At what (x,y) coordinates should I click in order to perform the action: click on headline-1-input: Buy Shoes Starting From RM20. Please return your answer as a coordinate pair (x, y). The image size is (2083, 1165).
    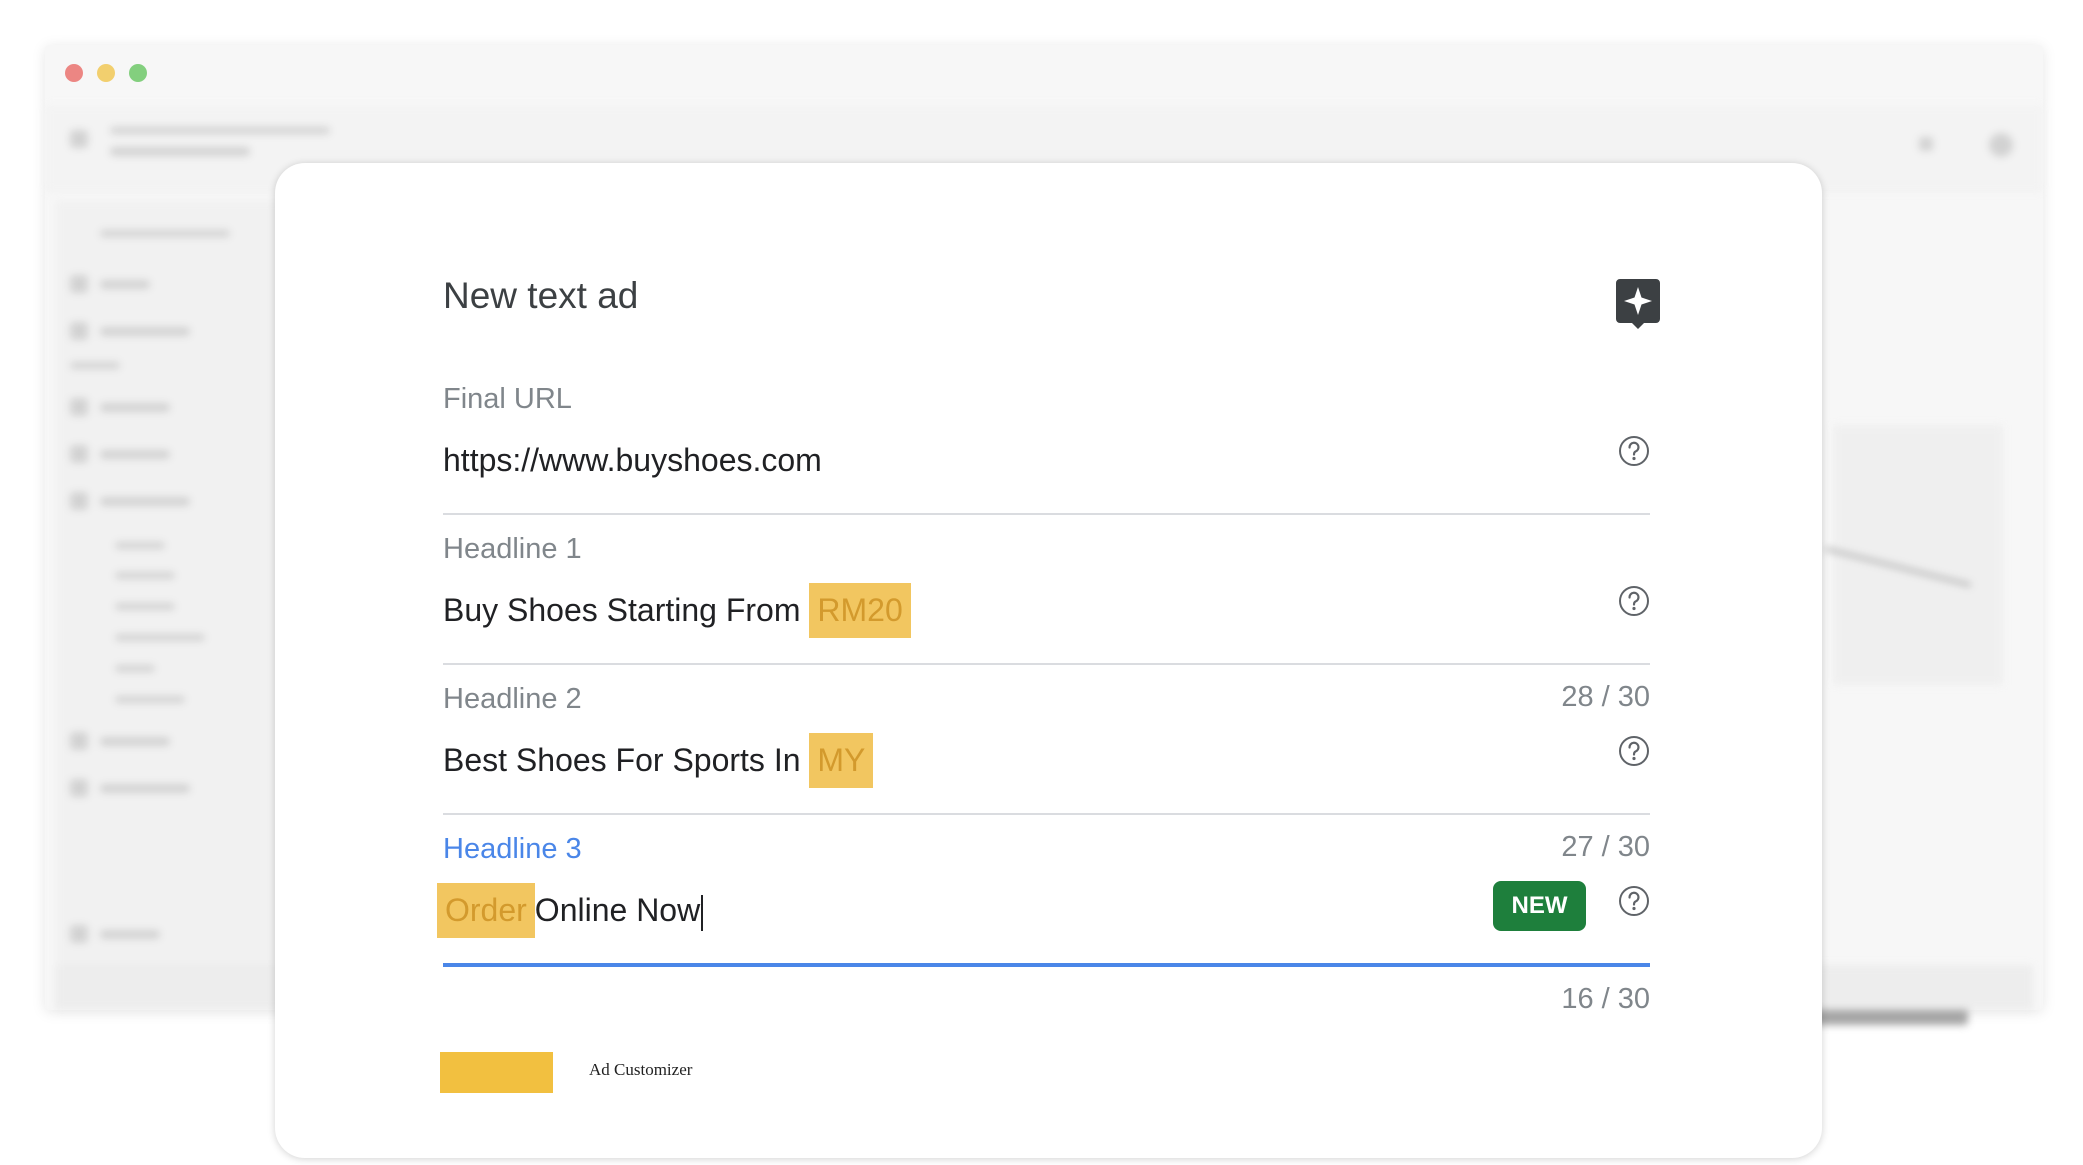
    Looking at the image, I should click on (677, 610).